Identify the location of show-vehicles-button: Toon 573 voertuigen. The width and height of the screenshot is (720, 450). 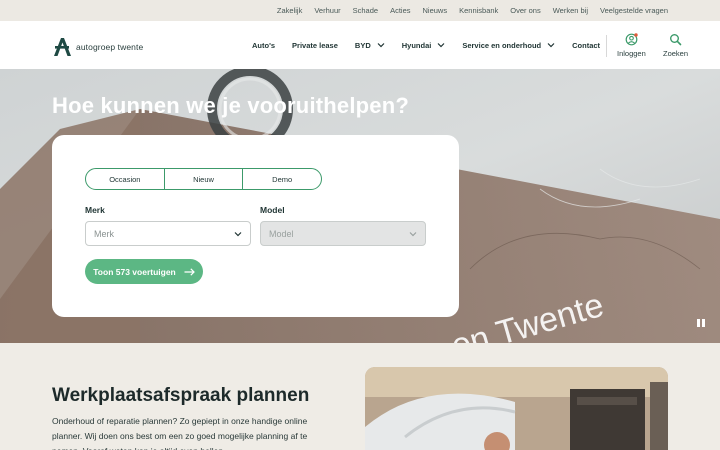
(144, 271).